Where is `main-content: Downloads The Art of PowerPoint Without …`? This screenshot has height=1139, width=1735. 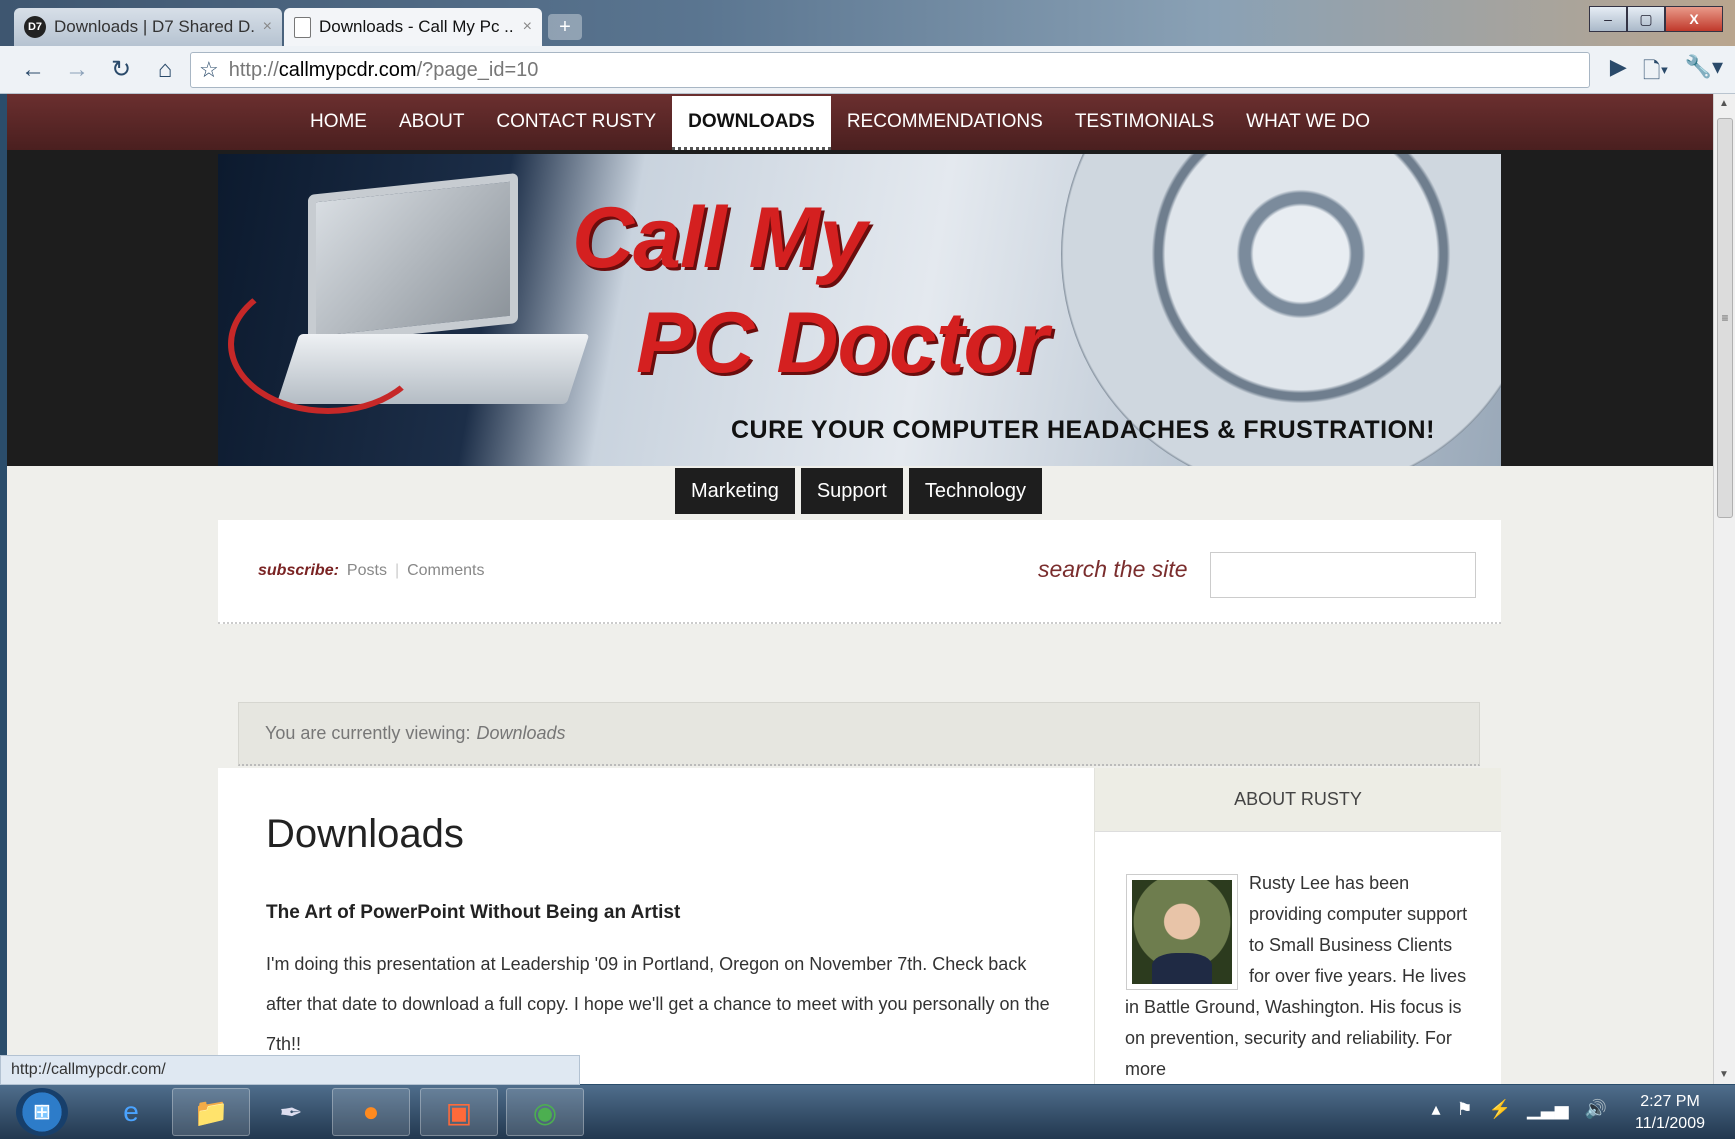 main-content: Downloads The Art of PowerPoint Without … is located at coordinates (656, 926).